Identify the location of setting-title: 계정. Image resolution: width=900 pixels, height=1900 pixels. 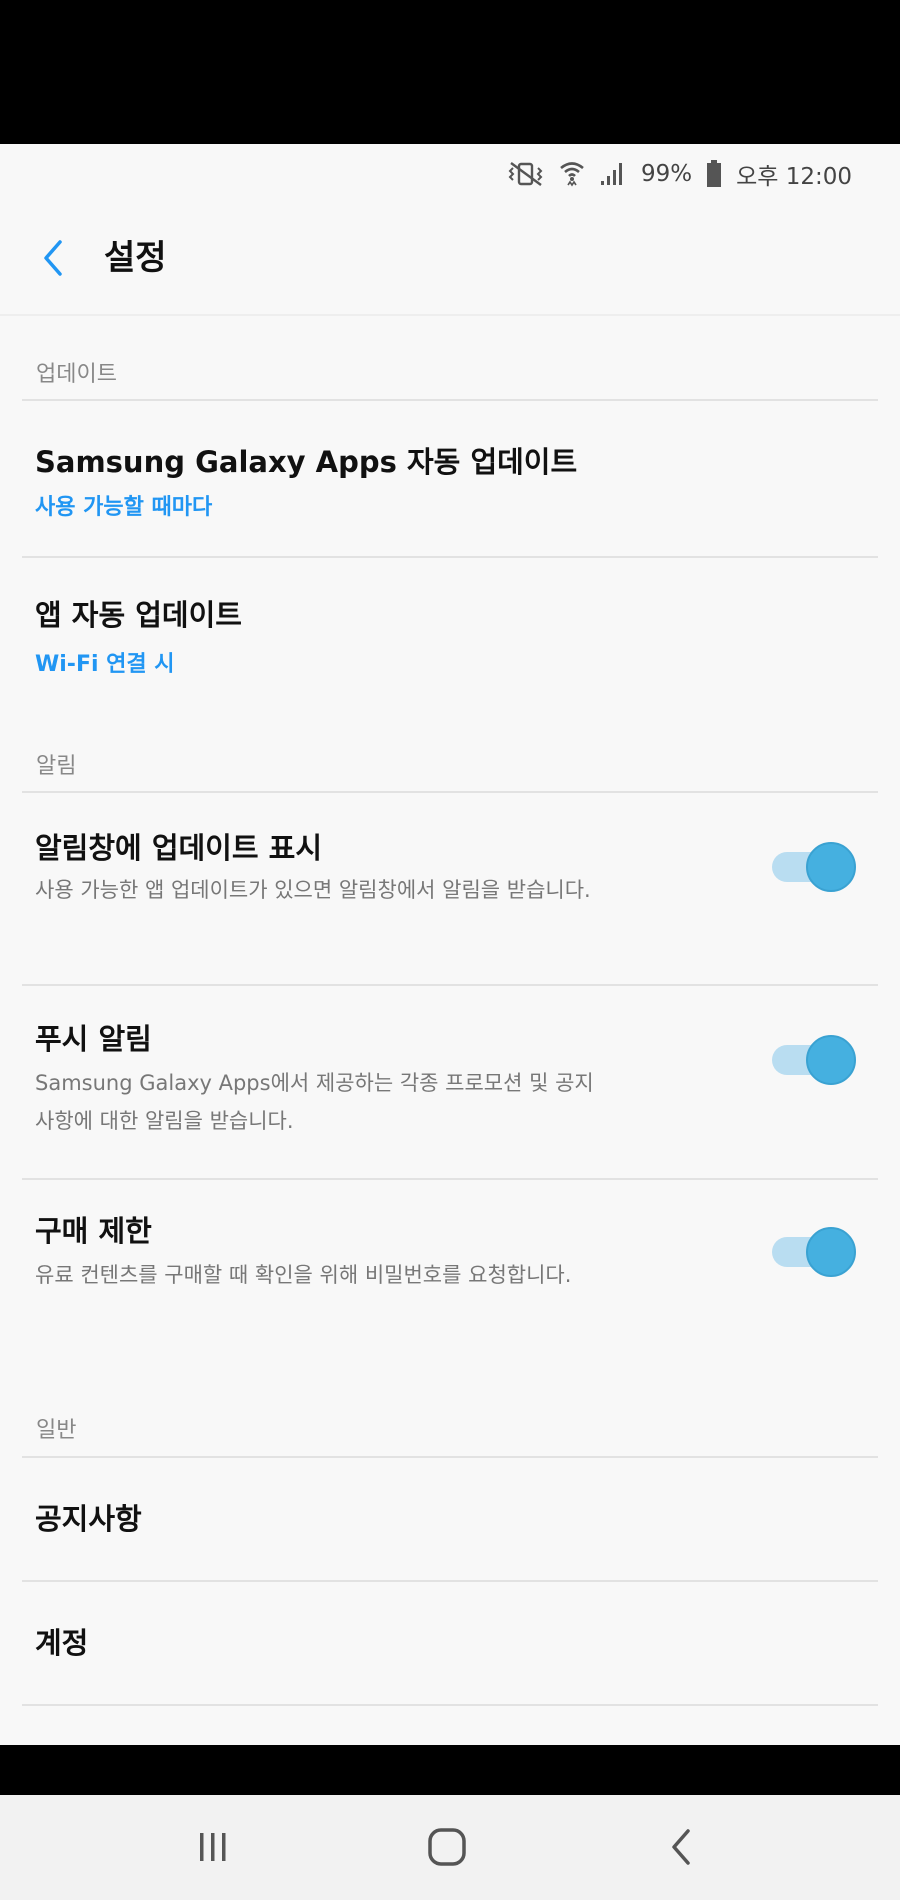
(62, 1643).